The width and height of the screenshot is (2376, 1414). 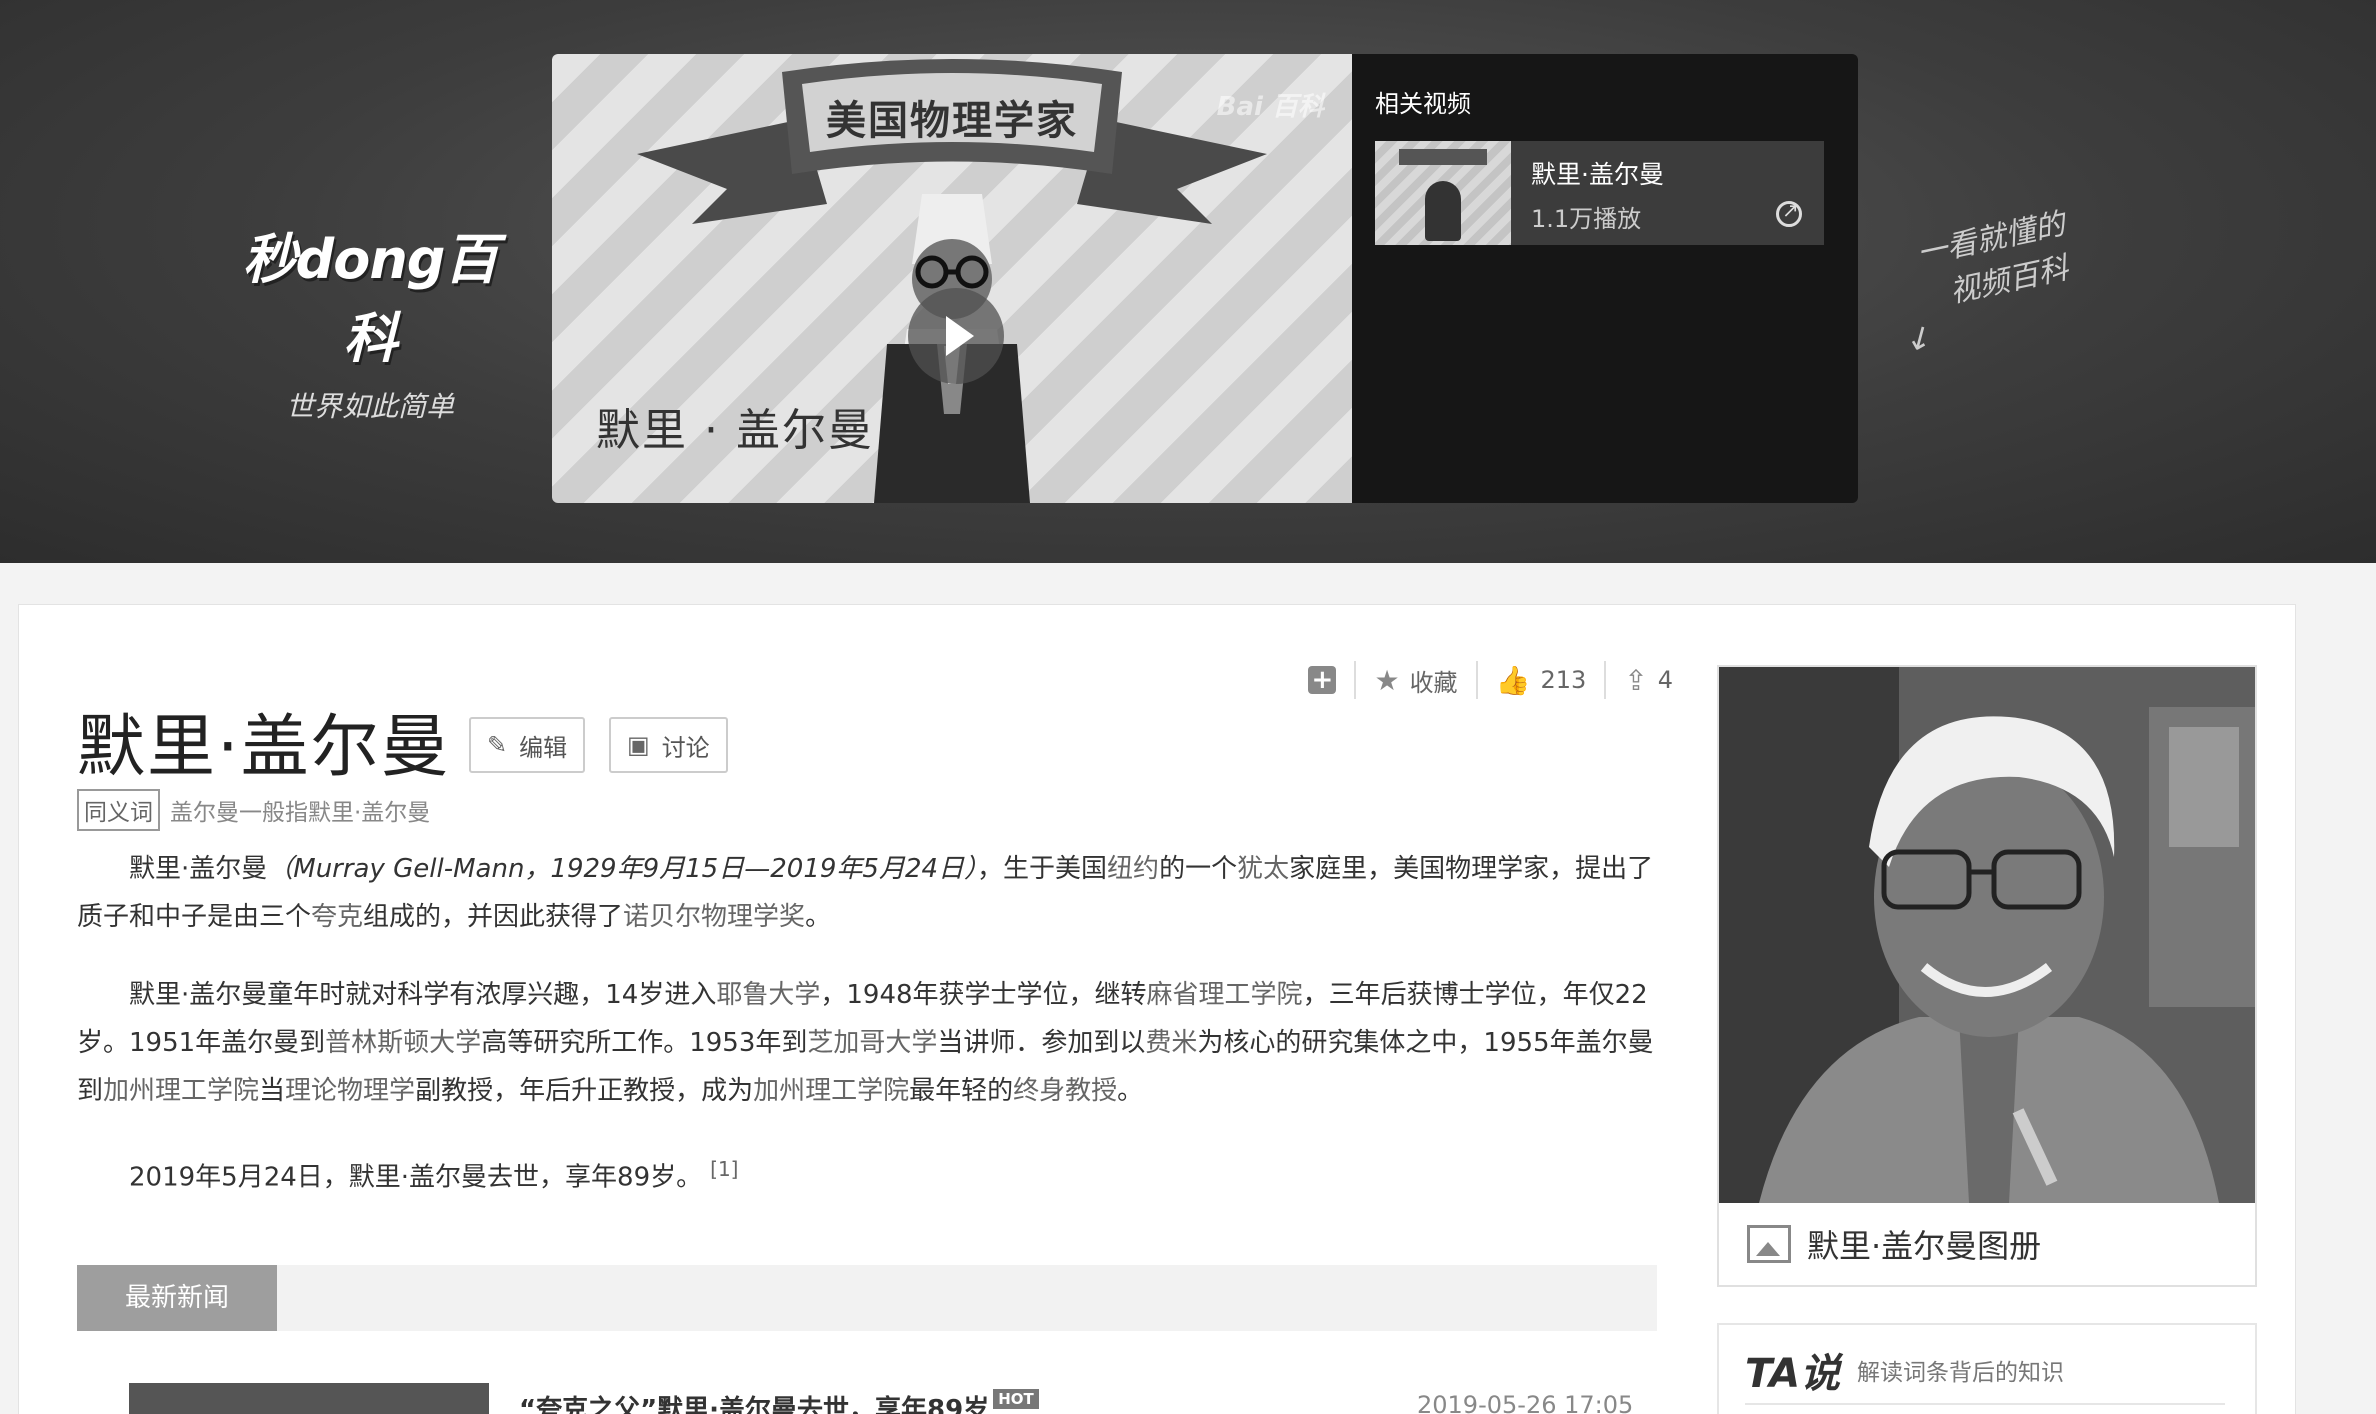 I want to click on link-tenured-professor: 终身教授, so click(x=1065, y=1091).